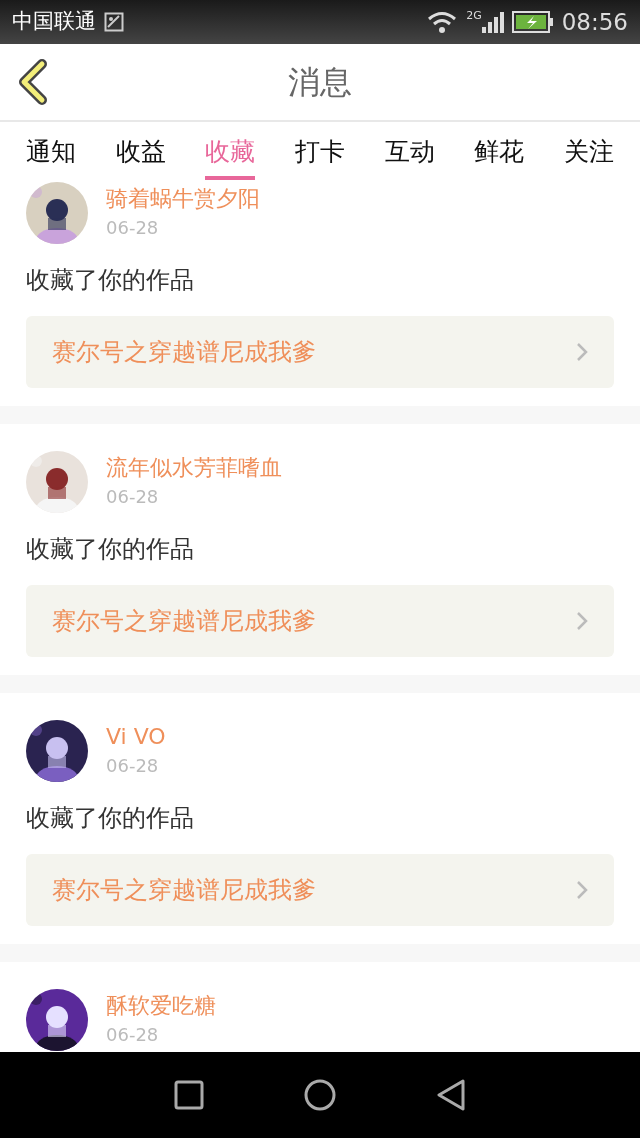  Describe the element at coordinates (532, 22) in the screenshot. I see `battery-icon` at that location.